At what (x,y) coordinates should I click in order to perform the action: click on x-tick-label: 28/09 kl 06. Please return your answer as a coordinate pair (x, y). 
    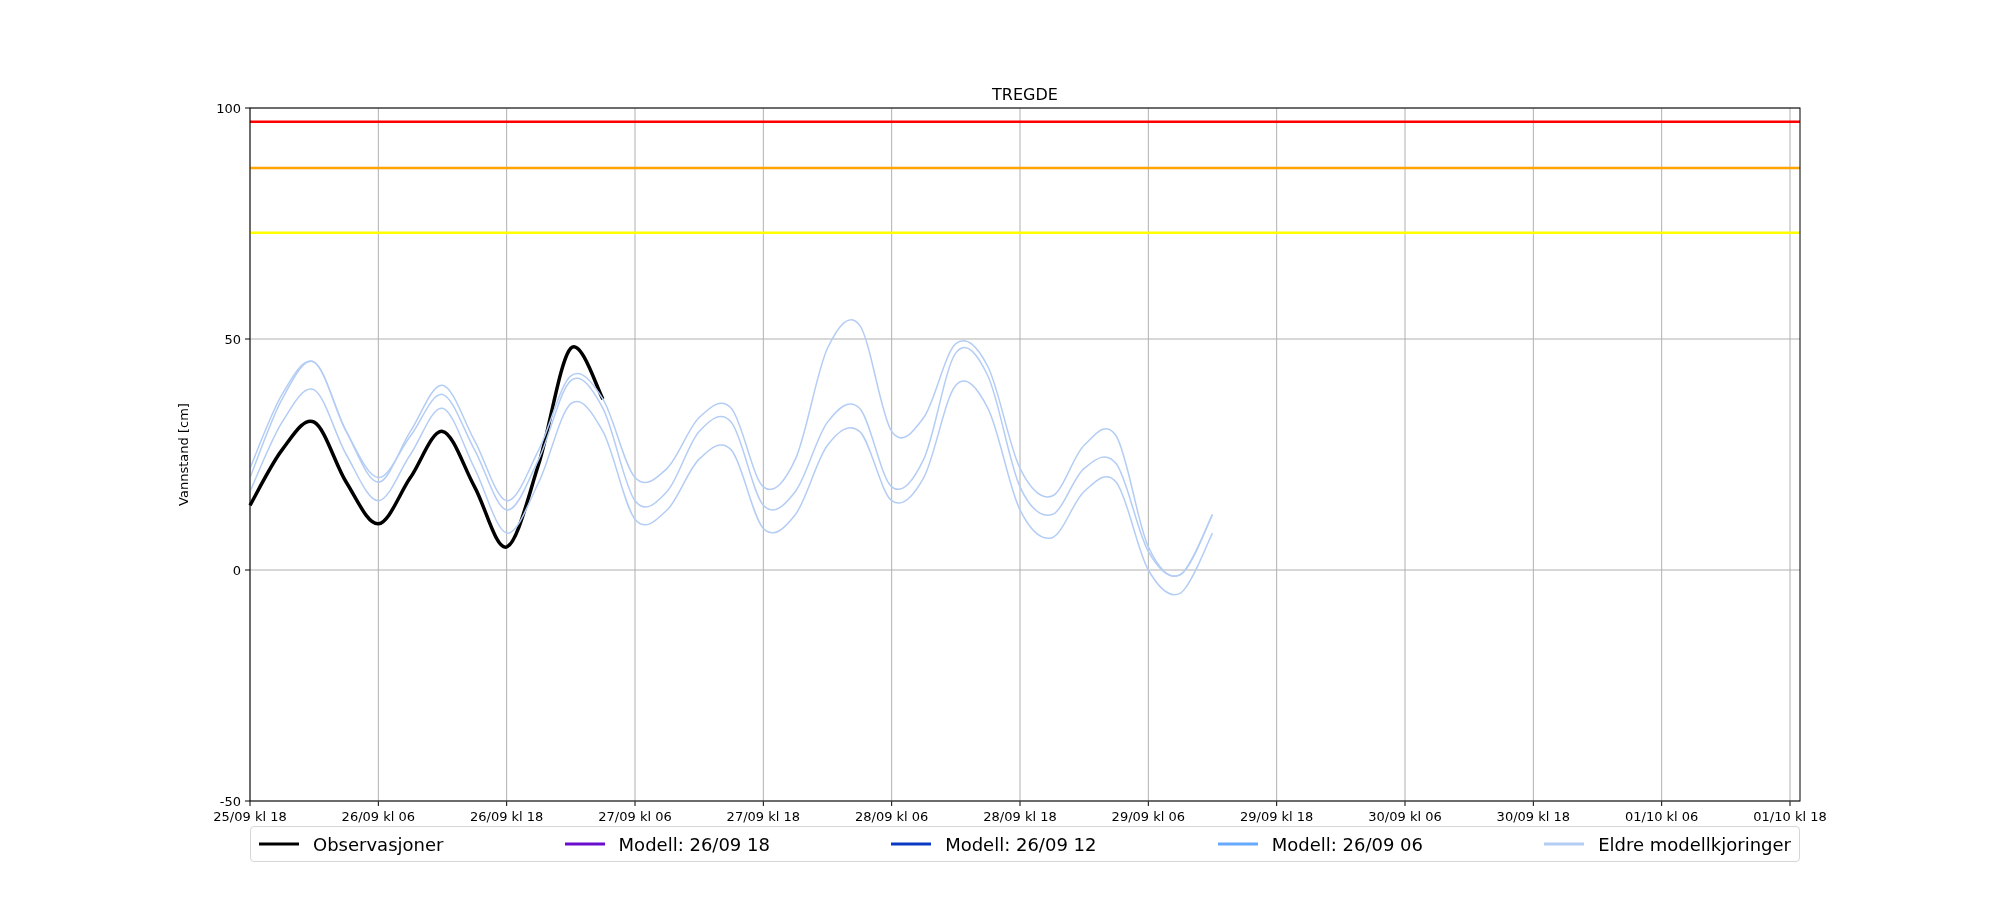
    Looking at the image, I should click on (891, 816).